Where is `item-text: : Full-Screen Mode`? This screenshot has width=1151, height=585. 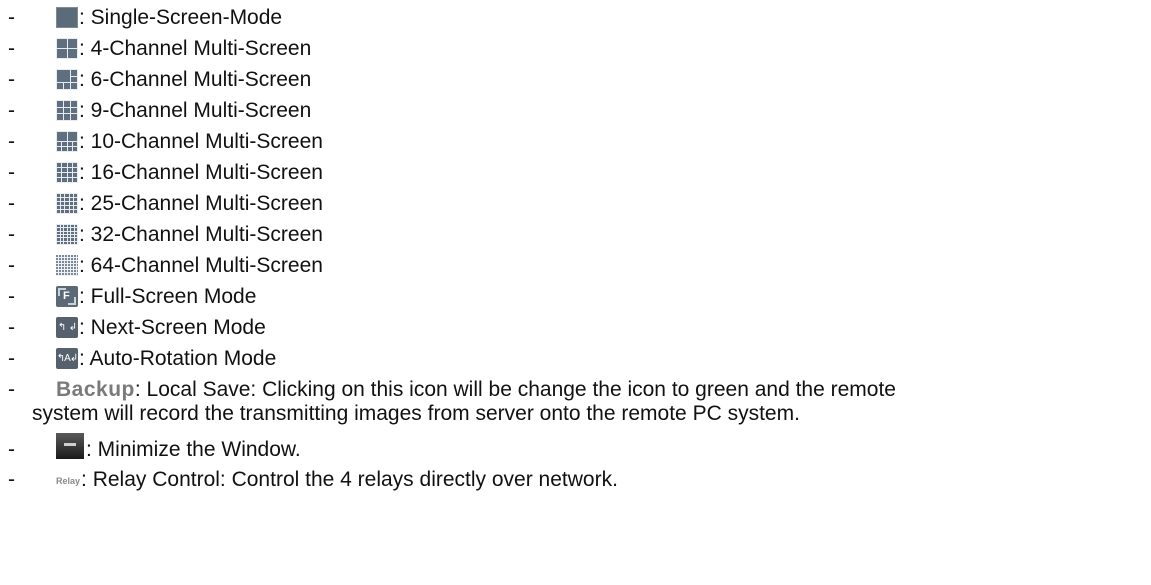
item-text: : Full-Screen Mode is located at coordinates (168, 296).